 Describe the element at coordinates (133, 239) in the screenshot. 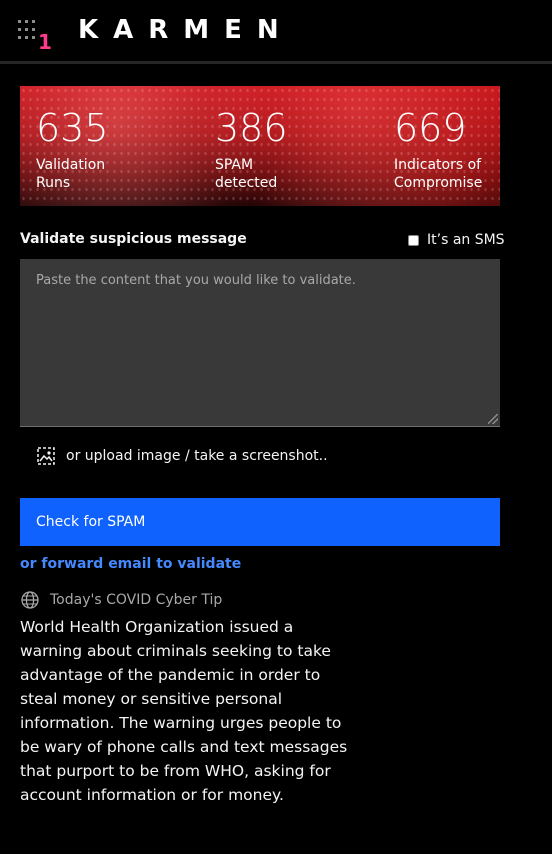

I see `message-label: Validate suspicious message` at that location.